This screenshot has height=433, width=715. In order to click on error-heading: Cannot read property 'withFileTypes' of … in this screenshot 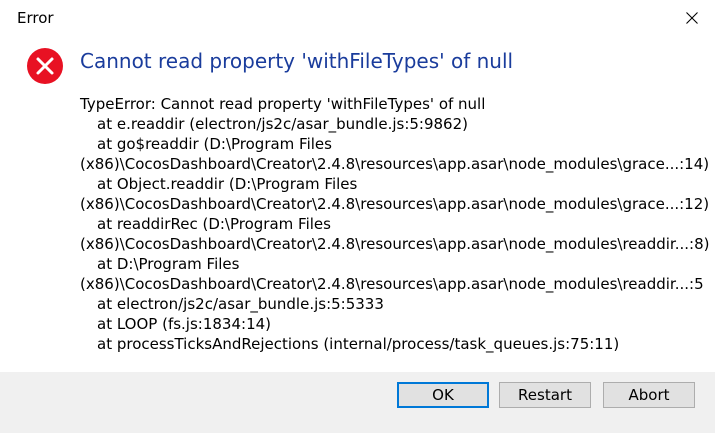, I will do `click(297, 61)`.